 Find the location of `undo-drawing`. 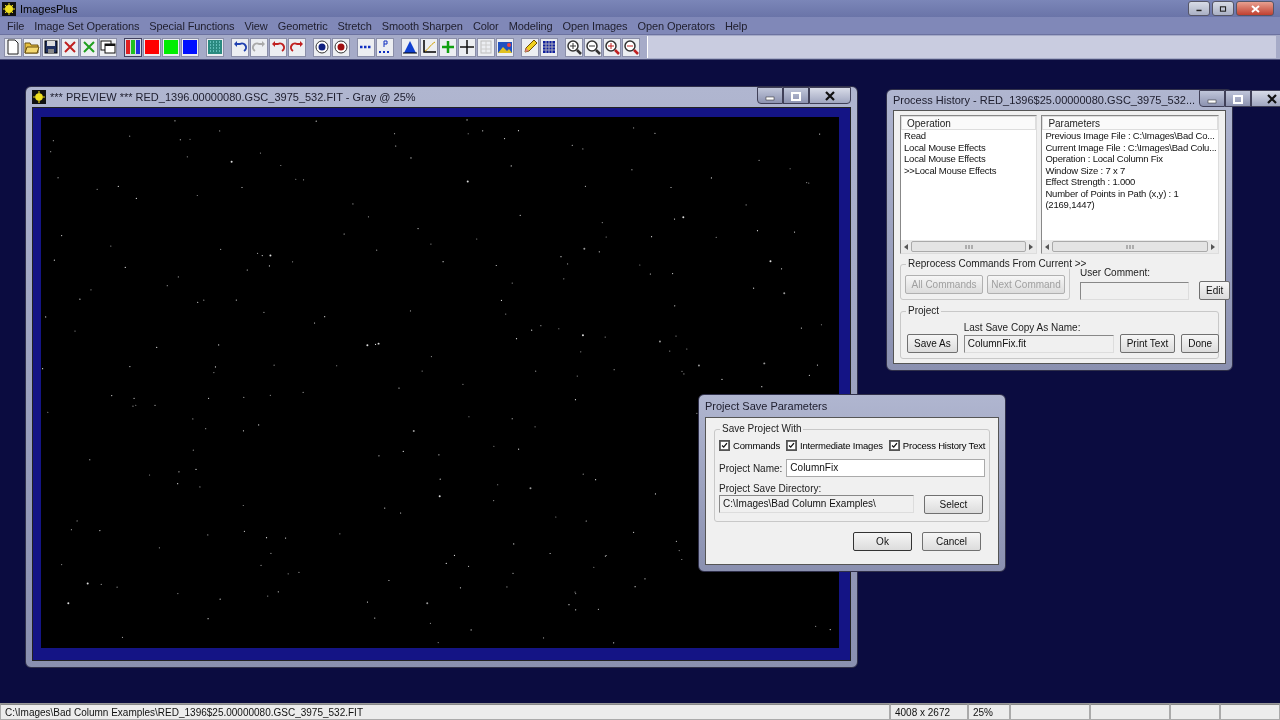

undo-drawing is located at coordinates (240, 47).